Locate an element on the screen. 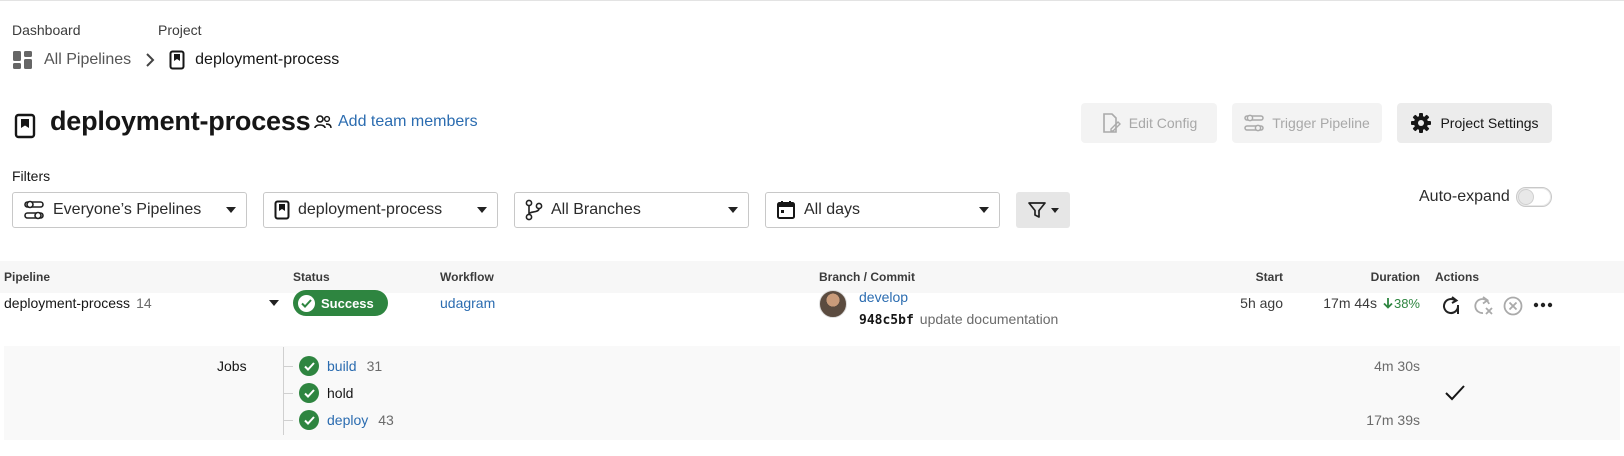 This screenshot has width=1624, height=456. breadcrumb-dashboard-label: Dashboard is located at coordinates (46, 30).